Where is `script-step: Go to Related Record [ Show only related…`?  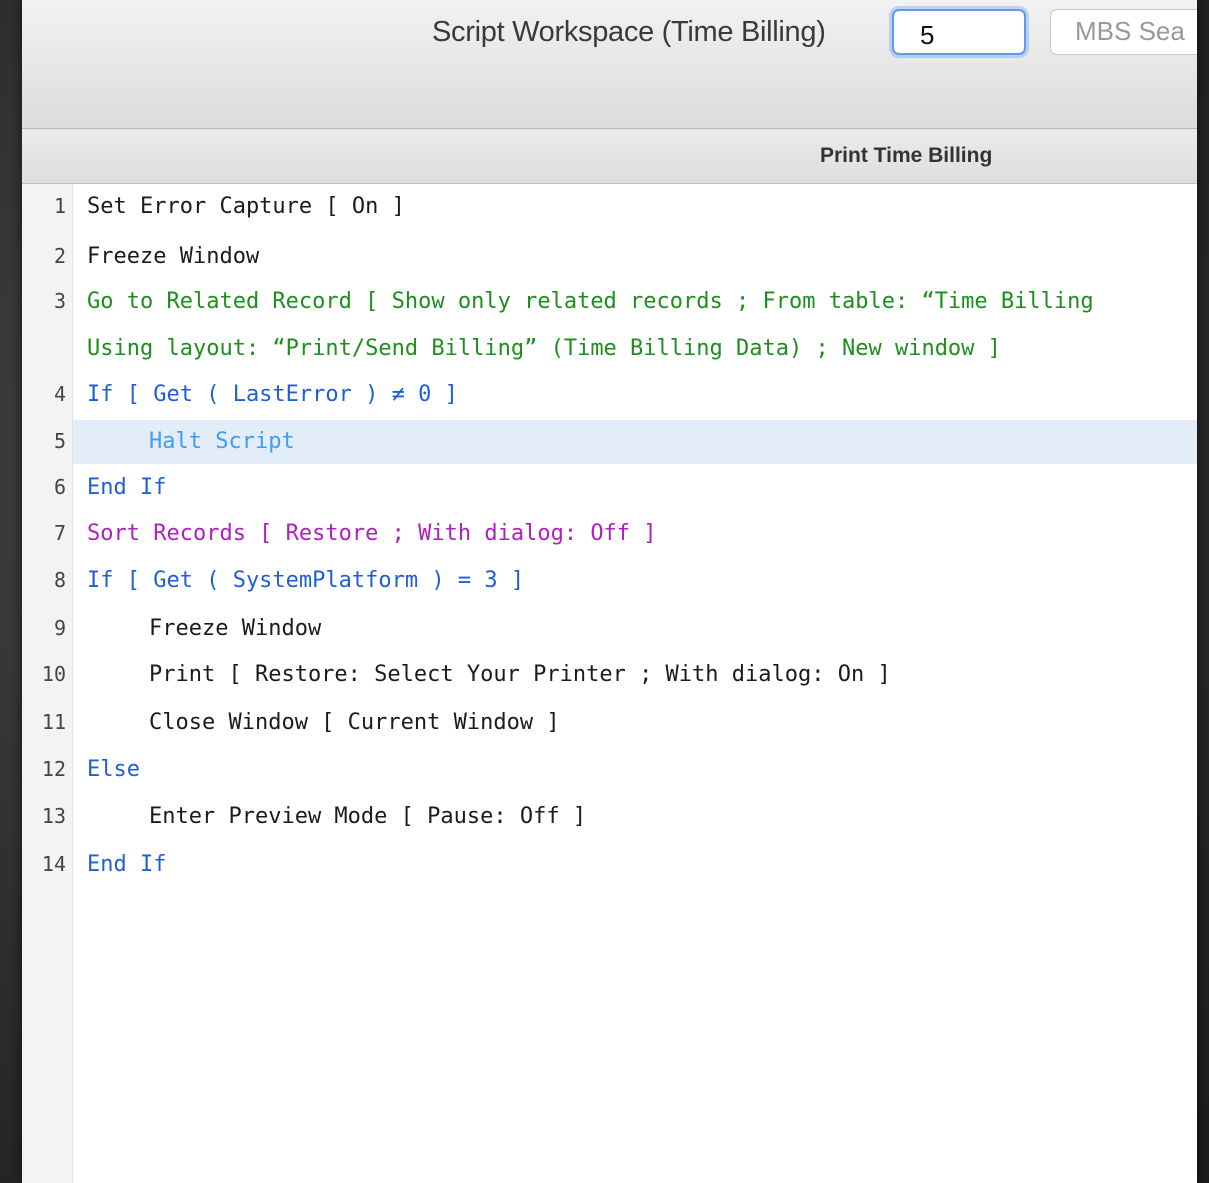
script-step: Go to Related Record [ Show only related… is located at coordinates (635, 302).